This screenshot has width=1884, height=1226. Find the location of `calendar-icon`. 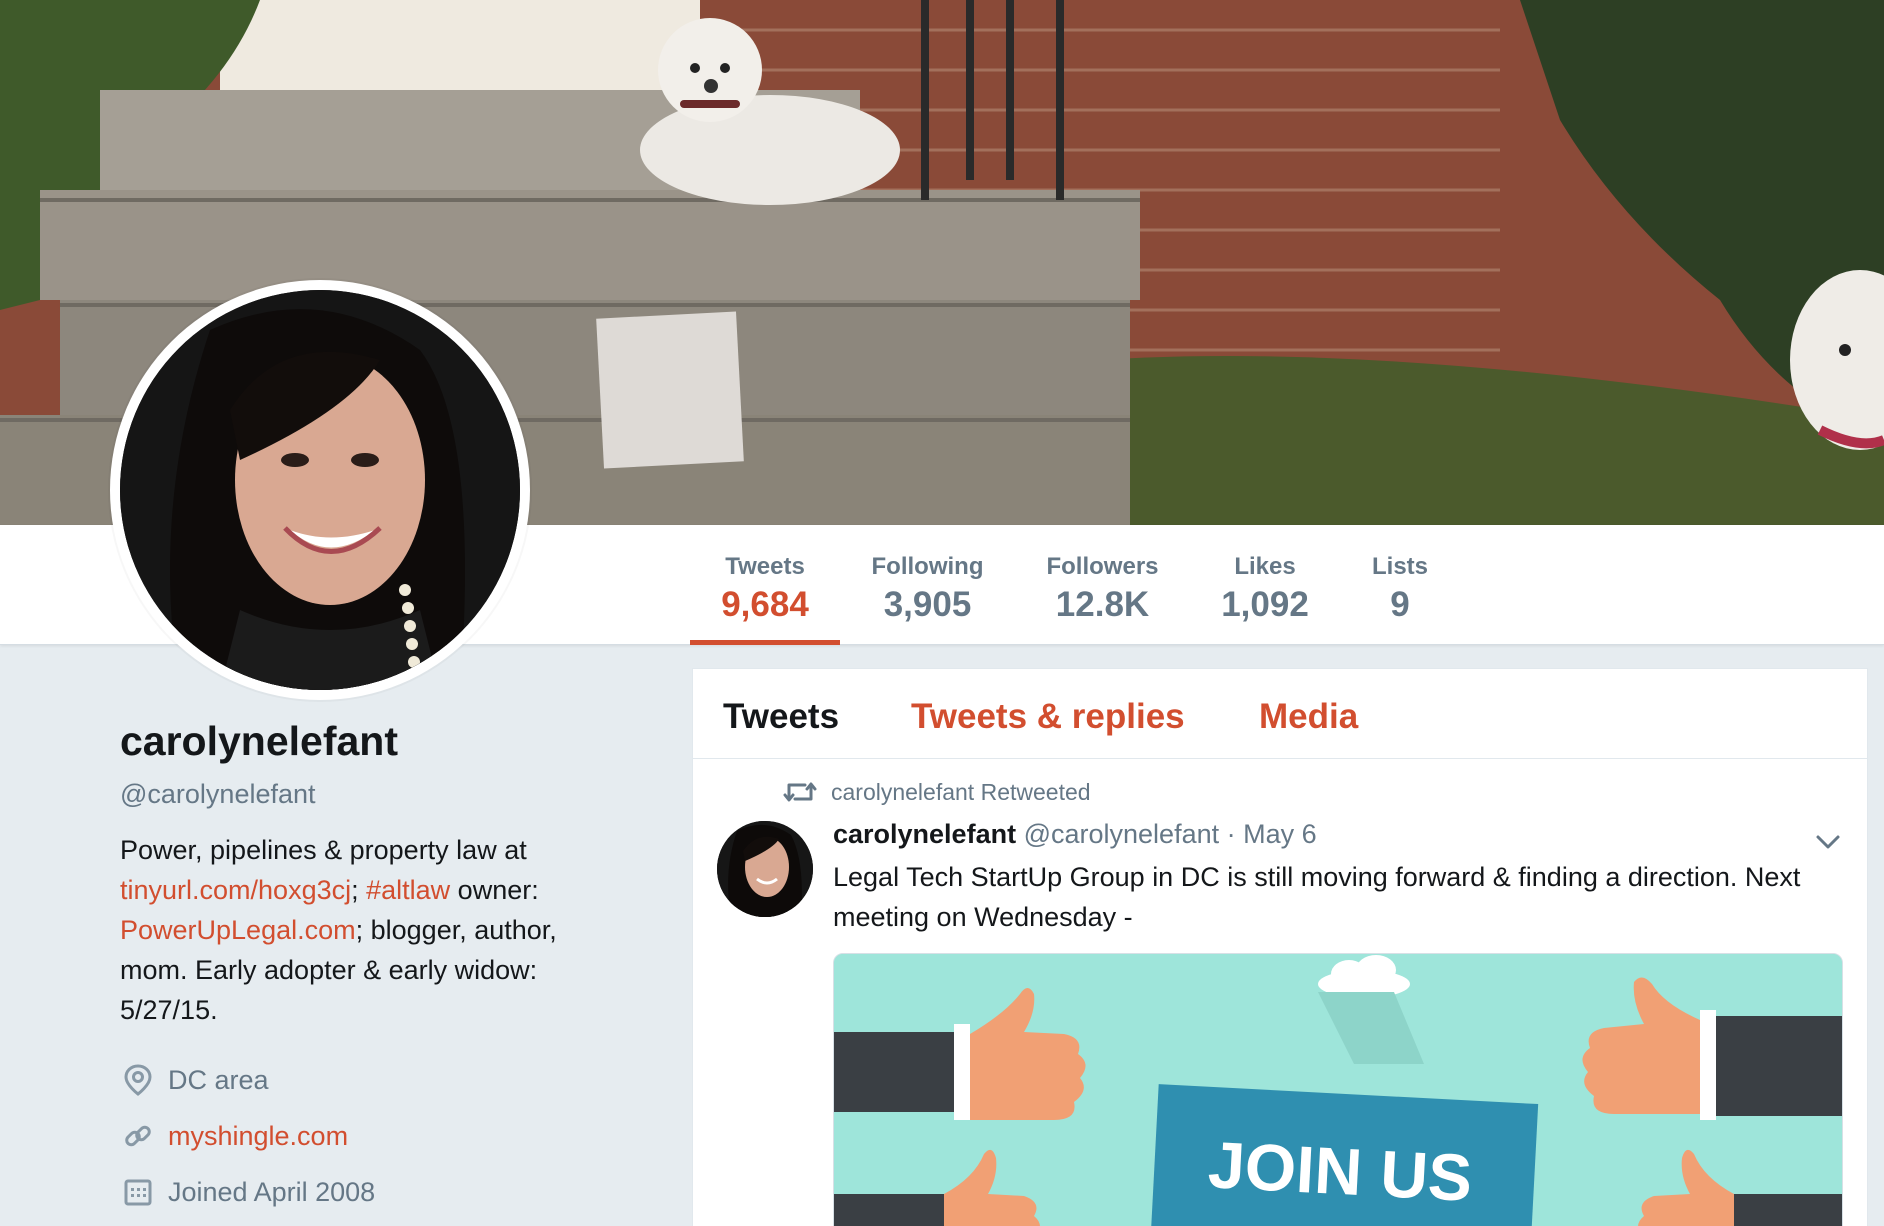

calendar-icon is located at coordinates (138, 1192).